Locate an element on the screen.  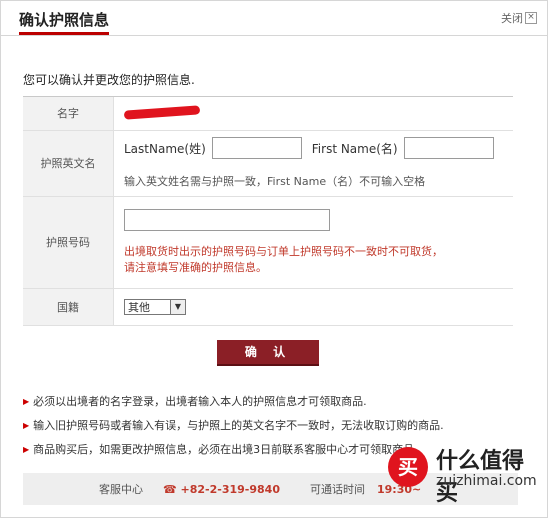
lastname-input is located at coordinates (256, 148).